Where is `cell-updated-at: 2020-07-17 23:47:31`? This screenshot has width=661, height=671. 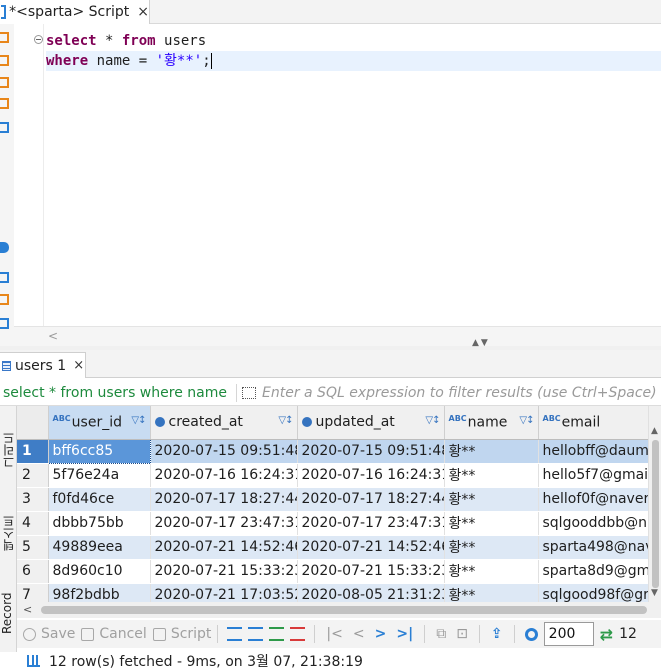
cell-updated-at: 2020-07-17 23:47:31 is located at coordinates (371, 523).